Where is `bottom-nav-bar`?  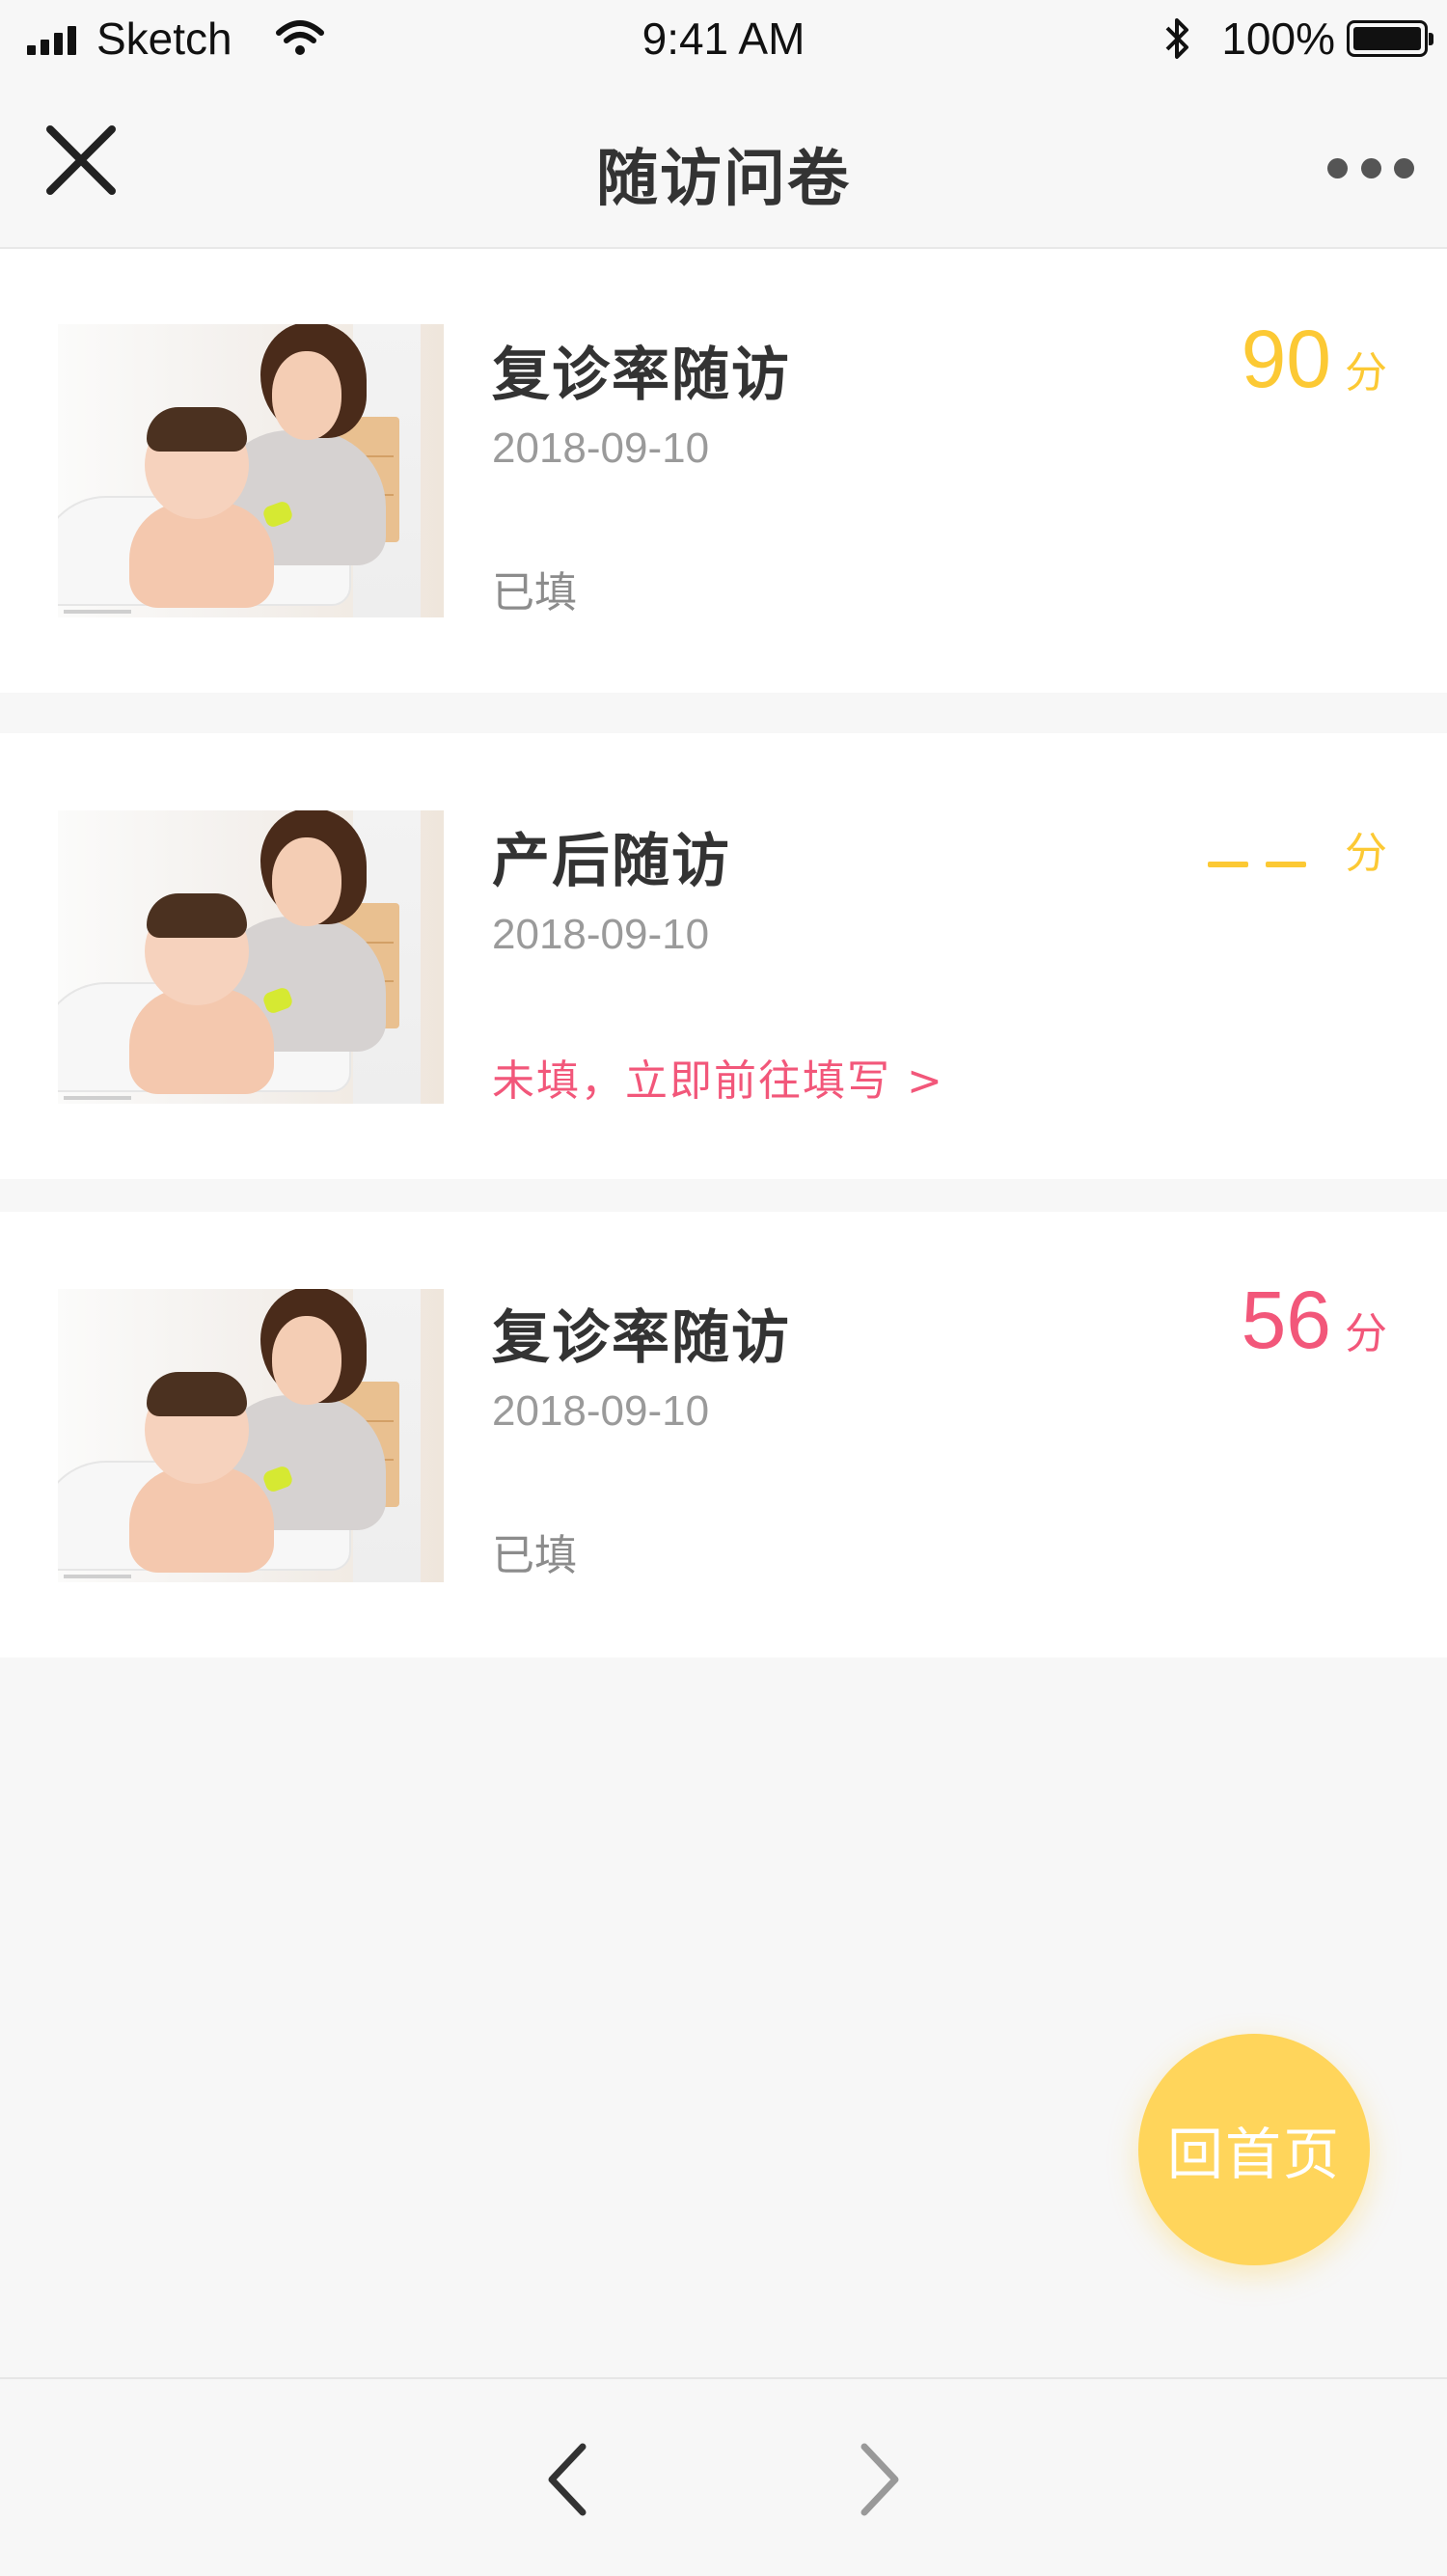
bottom-nav-bar is located at coordinates (723, 2476).